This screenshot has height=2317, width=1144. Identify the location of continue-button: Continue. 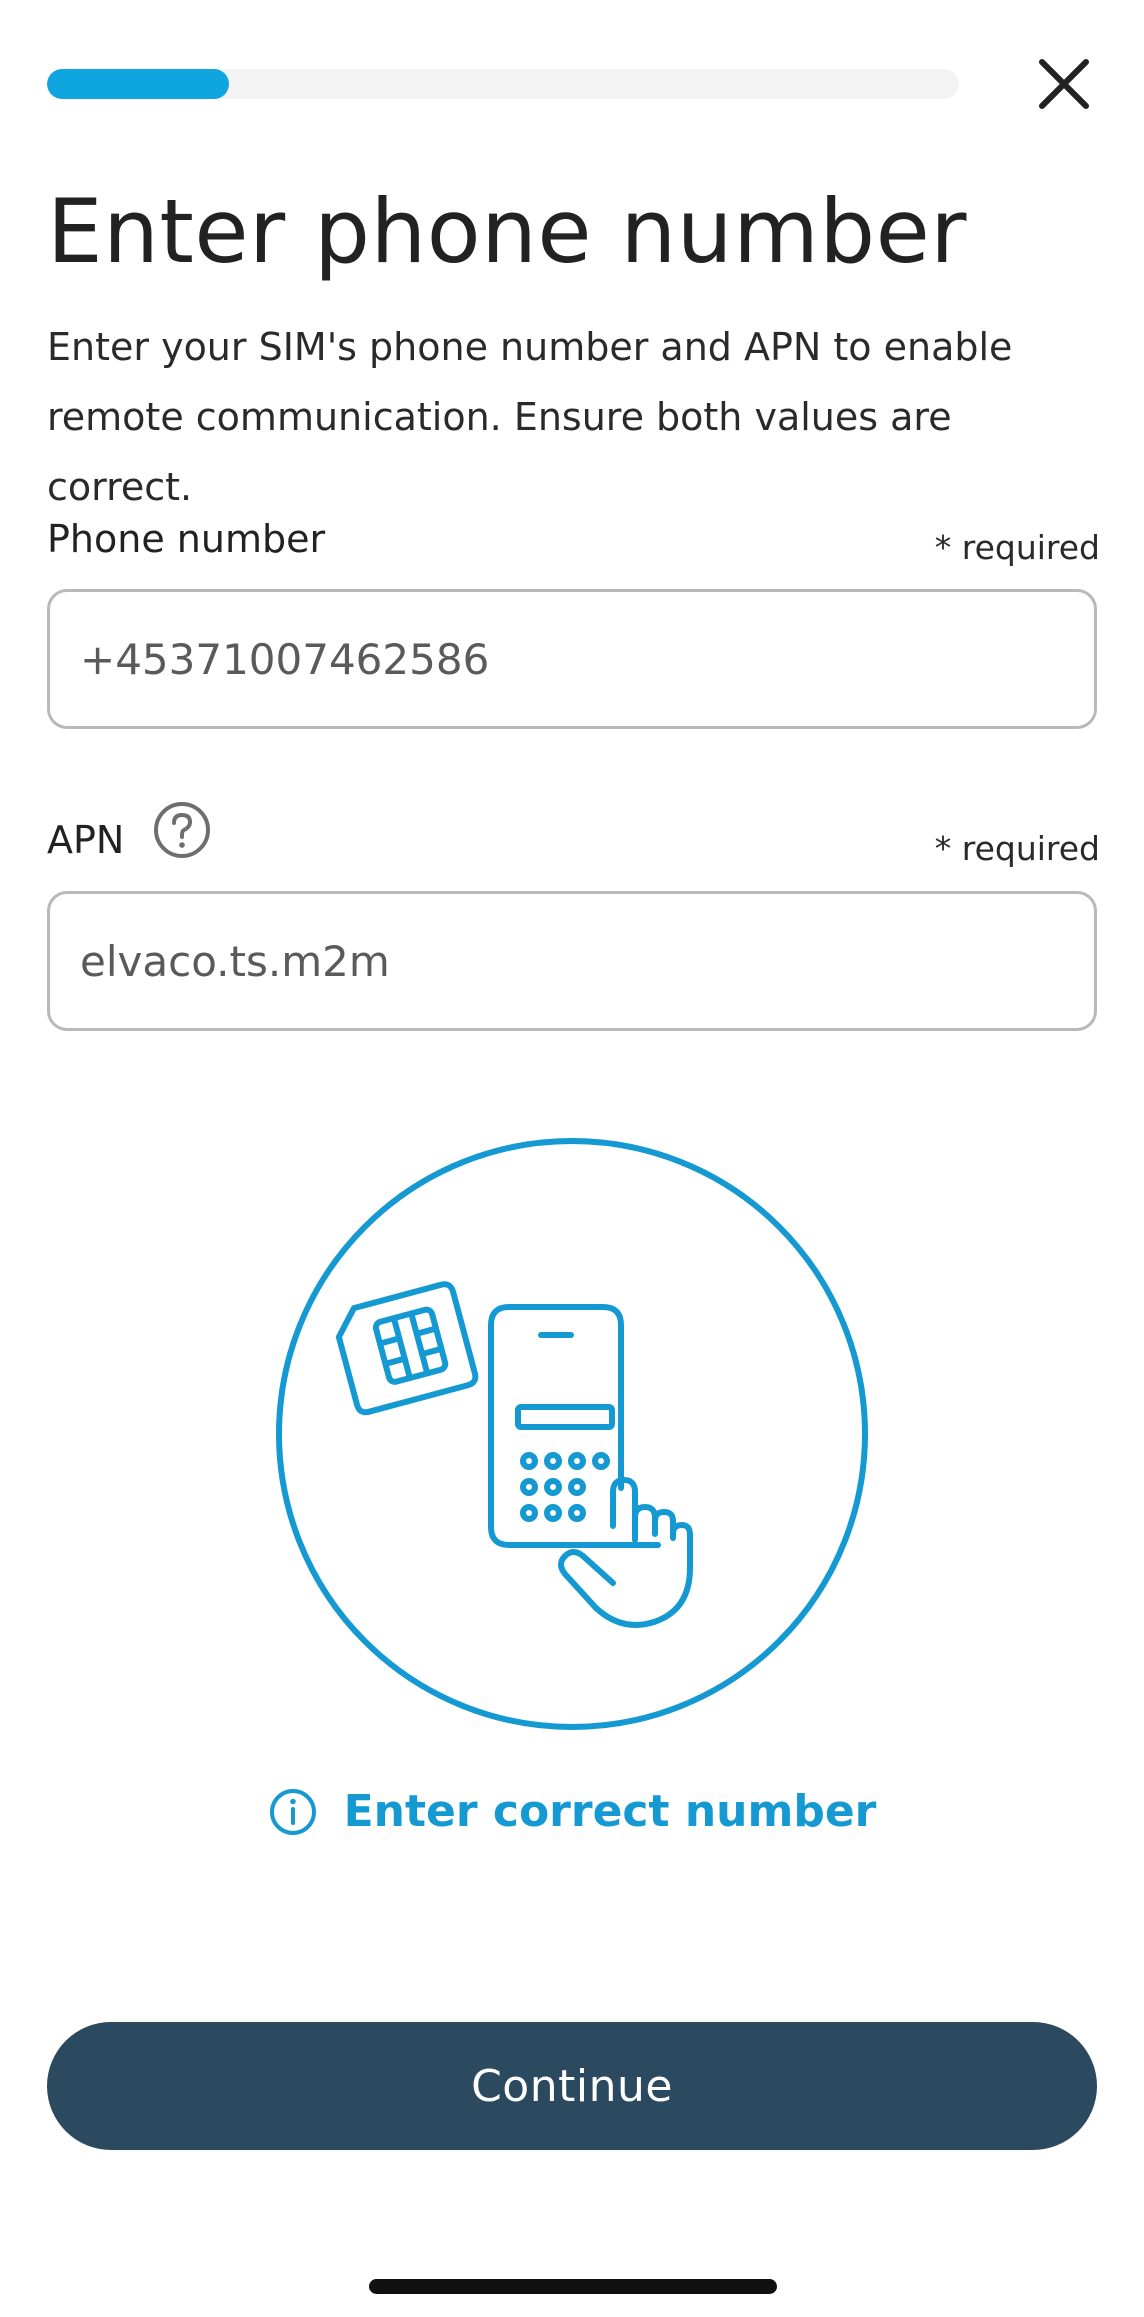
(572, 2086).